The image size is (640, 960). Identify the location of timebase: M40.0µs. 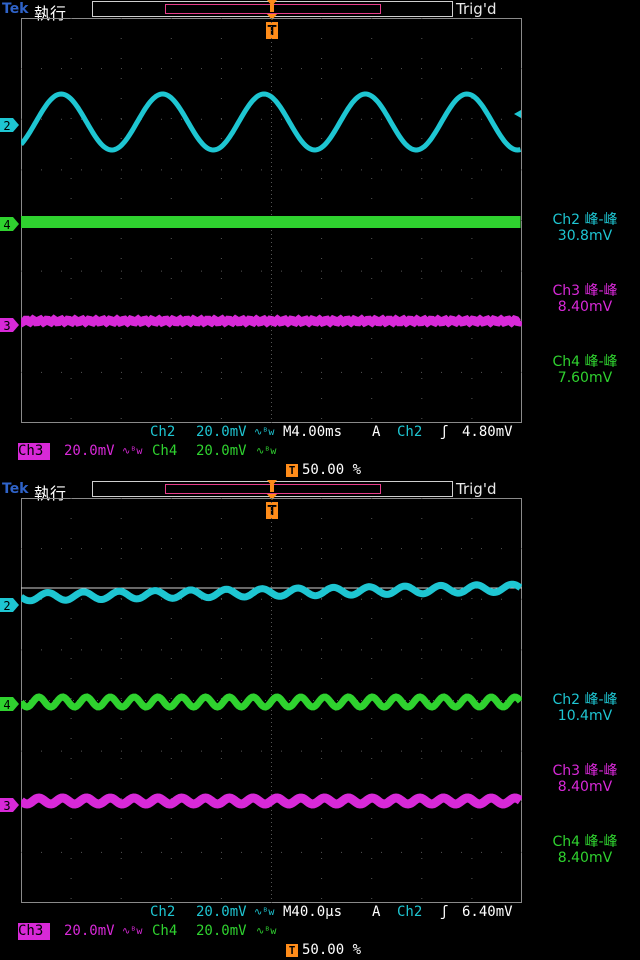
(313, 912).